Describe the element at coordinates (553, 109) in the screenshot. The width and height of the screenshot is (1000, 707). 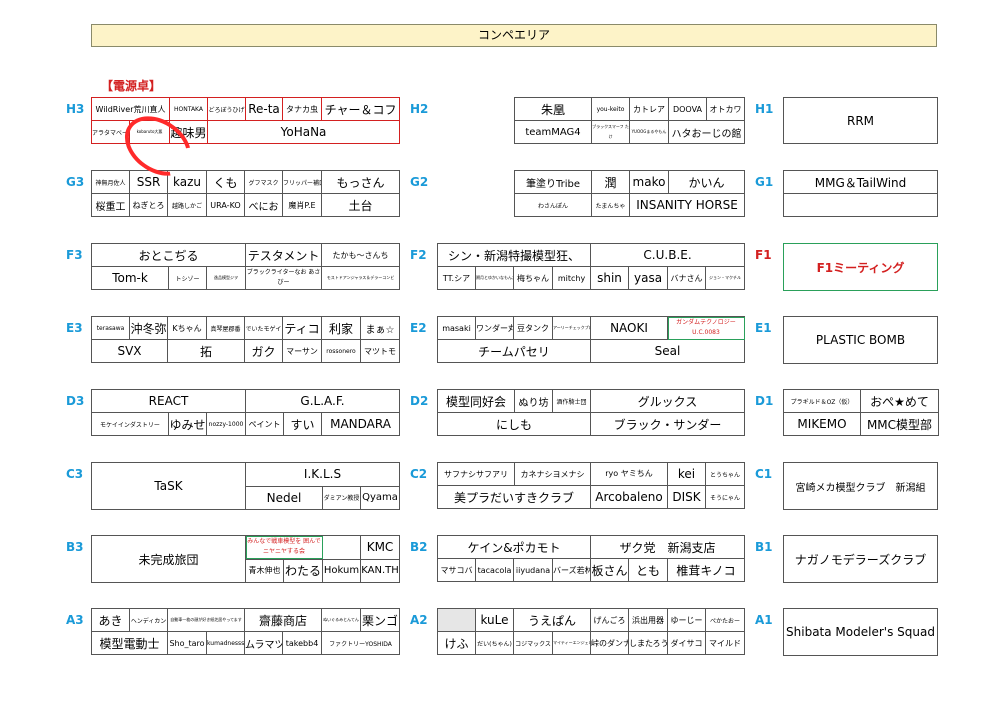
I see `table-cell: 朱凰` at that location.